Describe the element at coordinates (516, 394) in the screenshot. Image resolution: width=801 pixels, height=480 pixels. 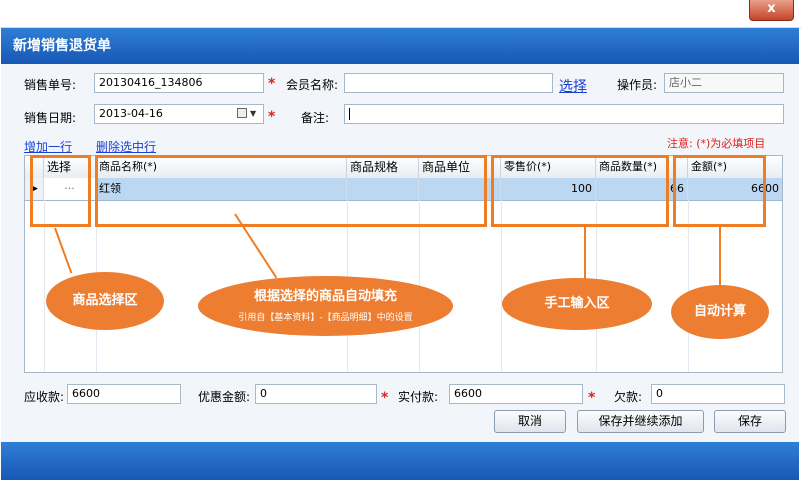
I see `paid-input: 6600` at that location.